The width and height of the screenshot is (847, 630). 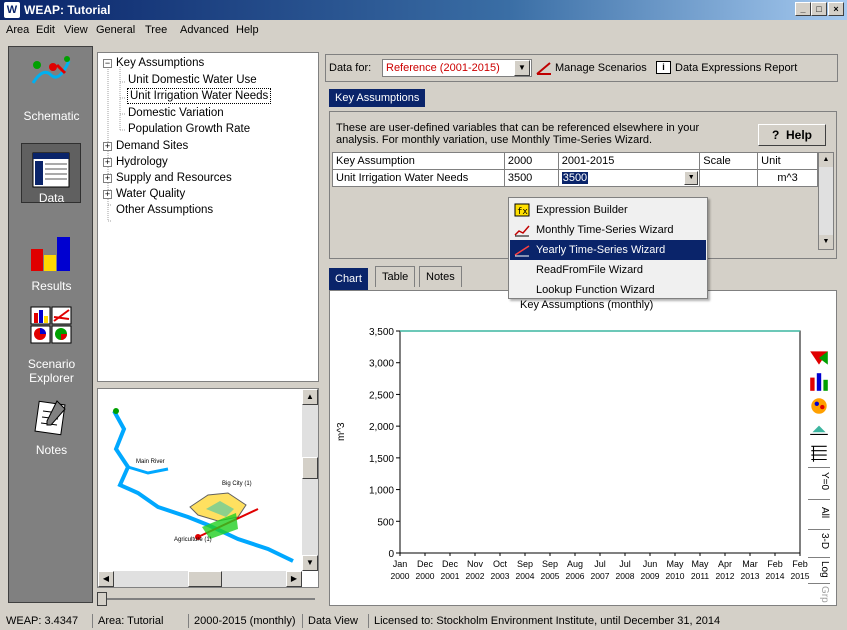 I want to click on map-vscrollbar: ▲ ▼, so click(x=310, y=480).